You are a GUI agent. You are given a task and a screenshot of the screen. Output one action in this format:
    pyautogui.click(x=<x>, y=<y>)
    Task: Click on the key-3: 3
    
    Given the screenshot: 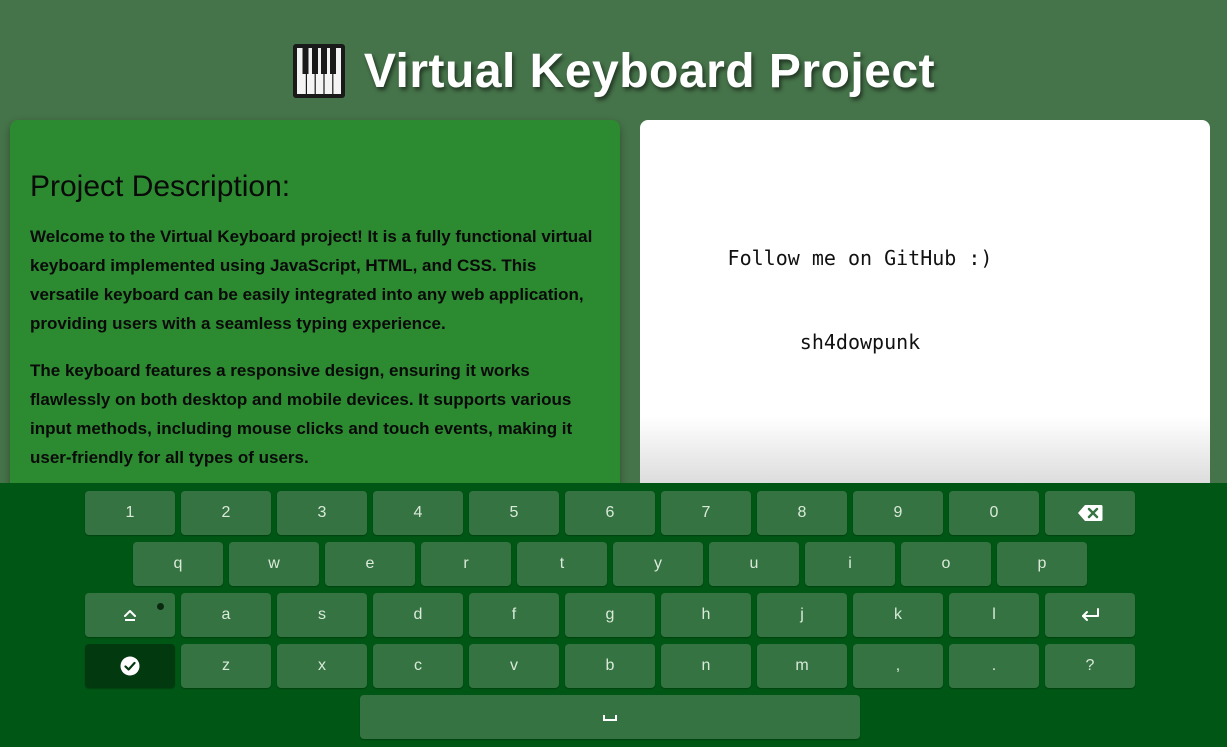 What is the action you would take?
    pyautogui.click(x=322, y=513)
    